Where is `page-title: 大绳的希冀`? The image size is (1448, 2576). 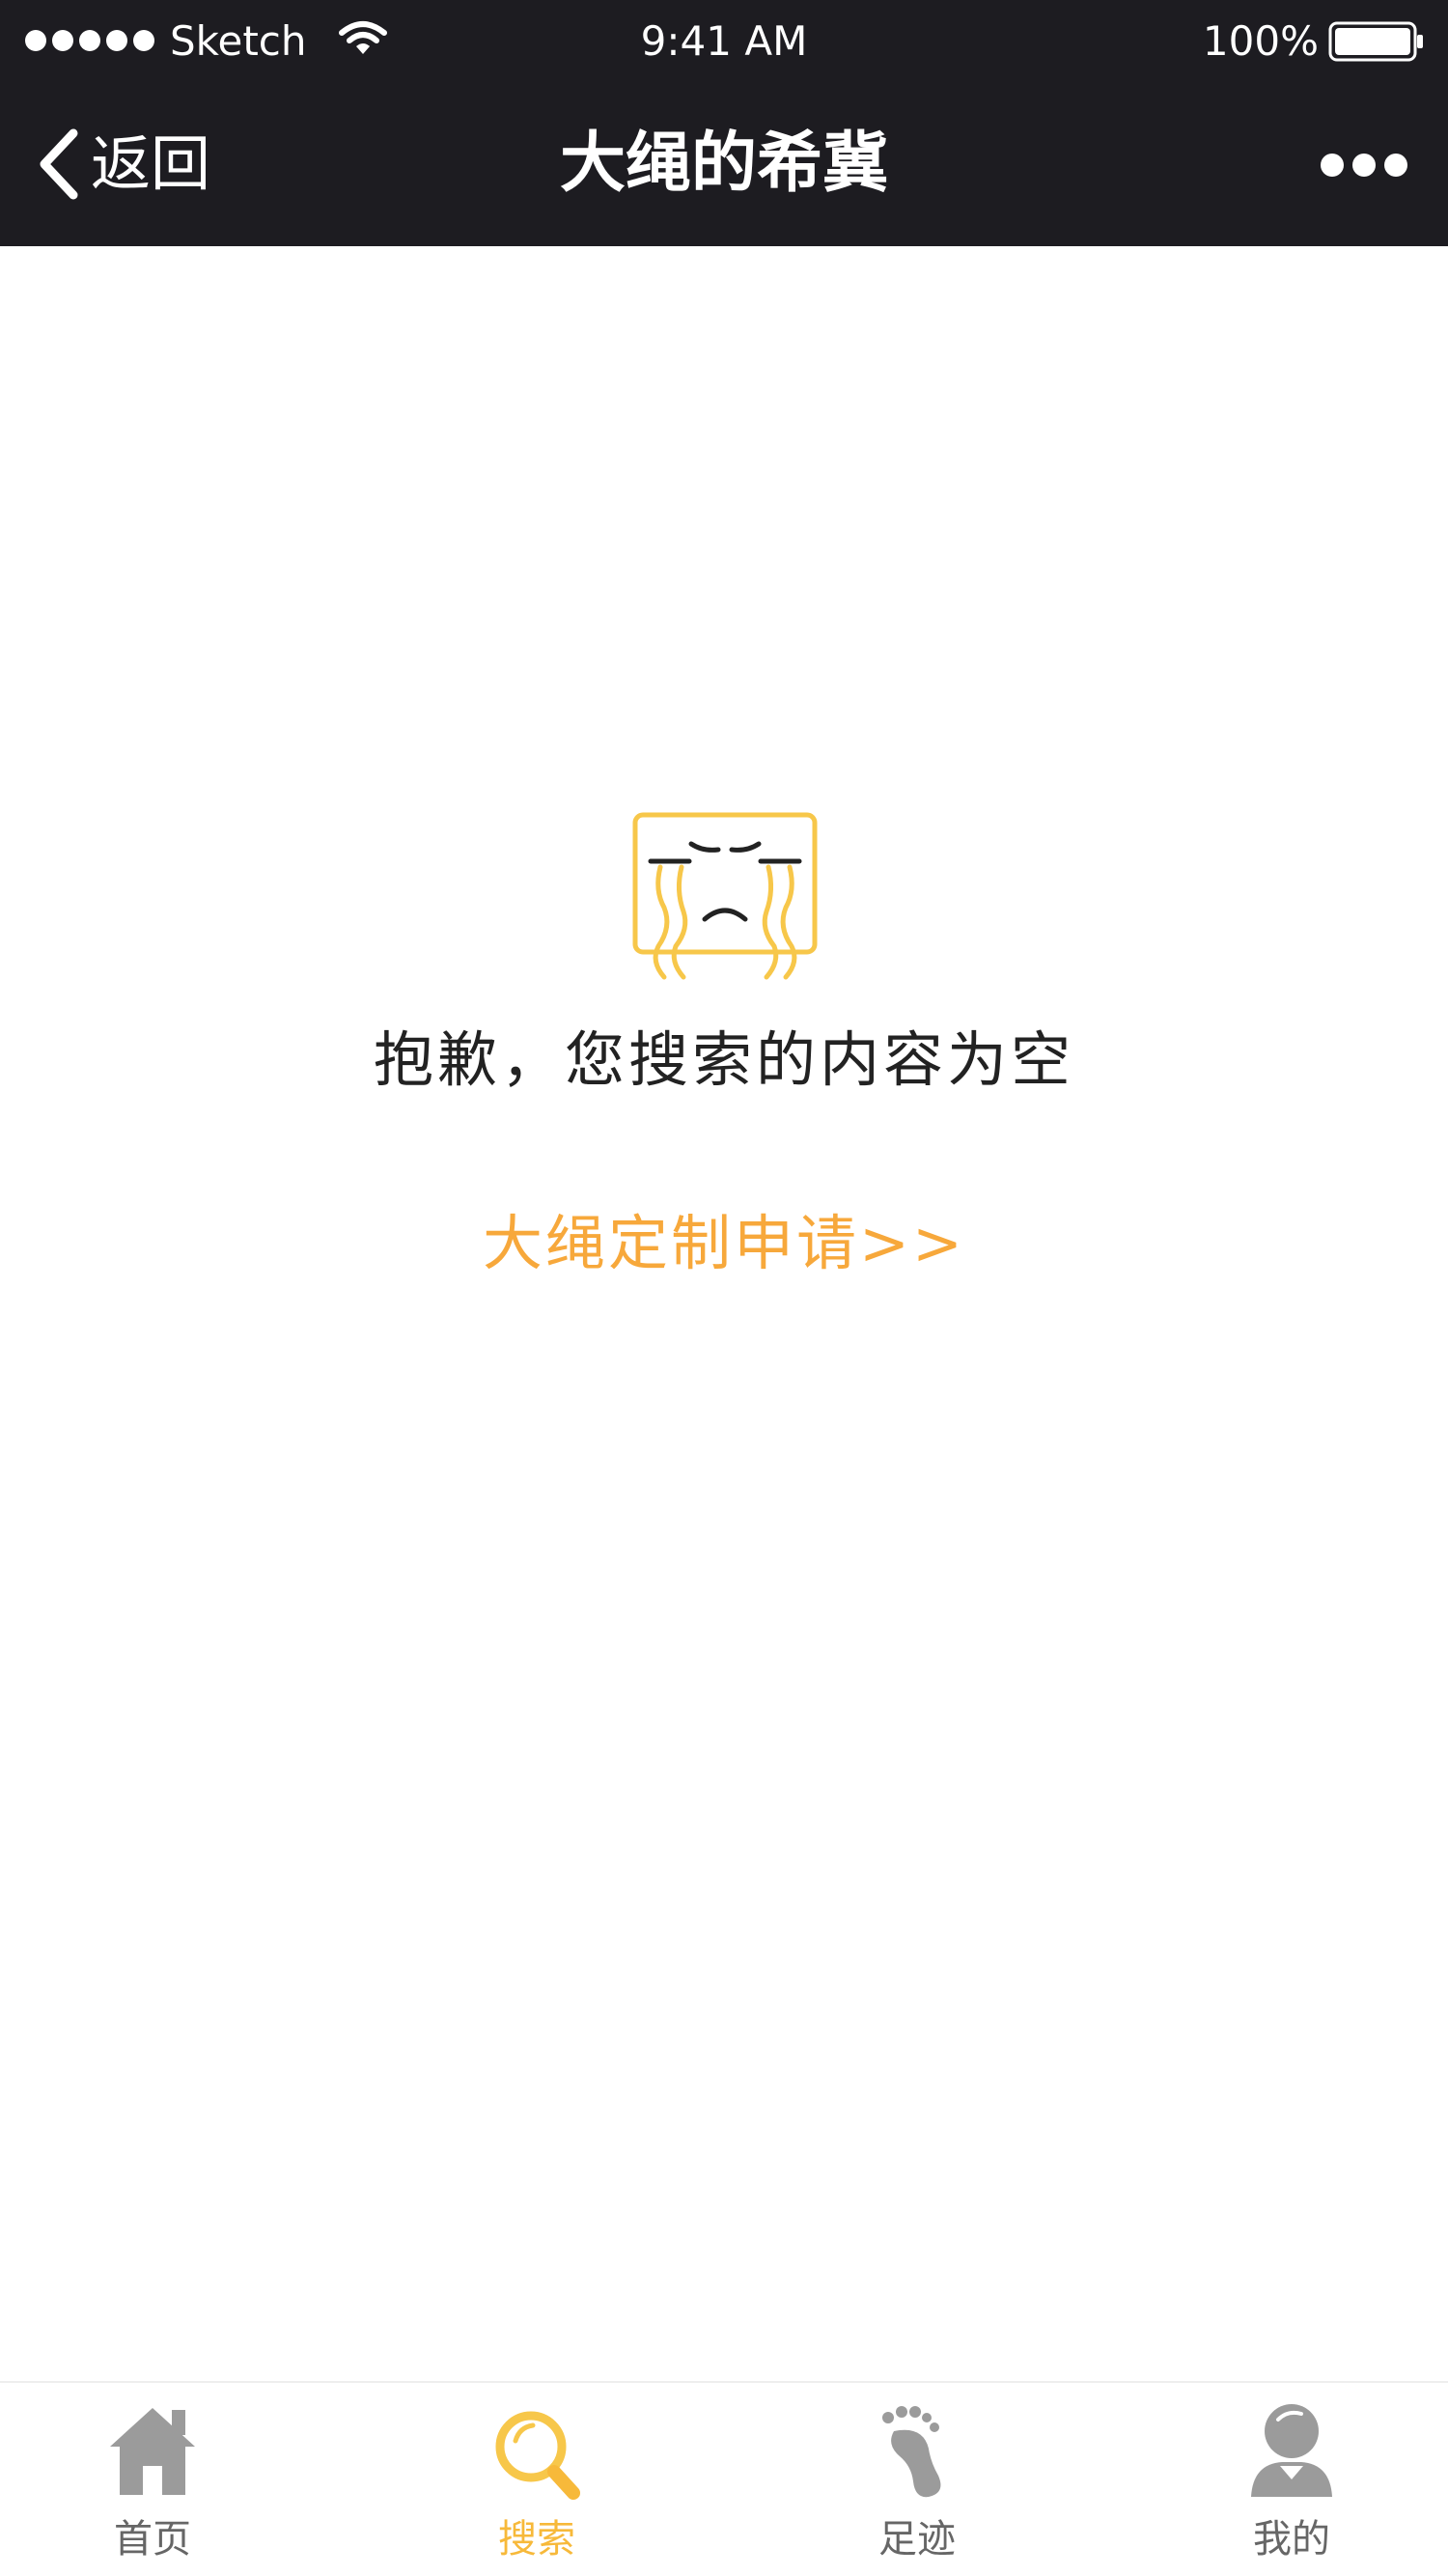
page-title: 大绳的希冀 is located at coordinates (724, 164).